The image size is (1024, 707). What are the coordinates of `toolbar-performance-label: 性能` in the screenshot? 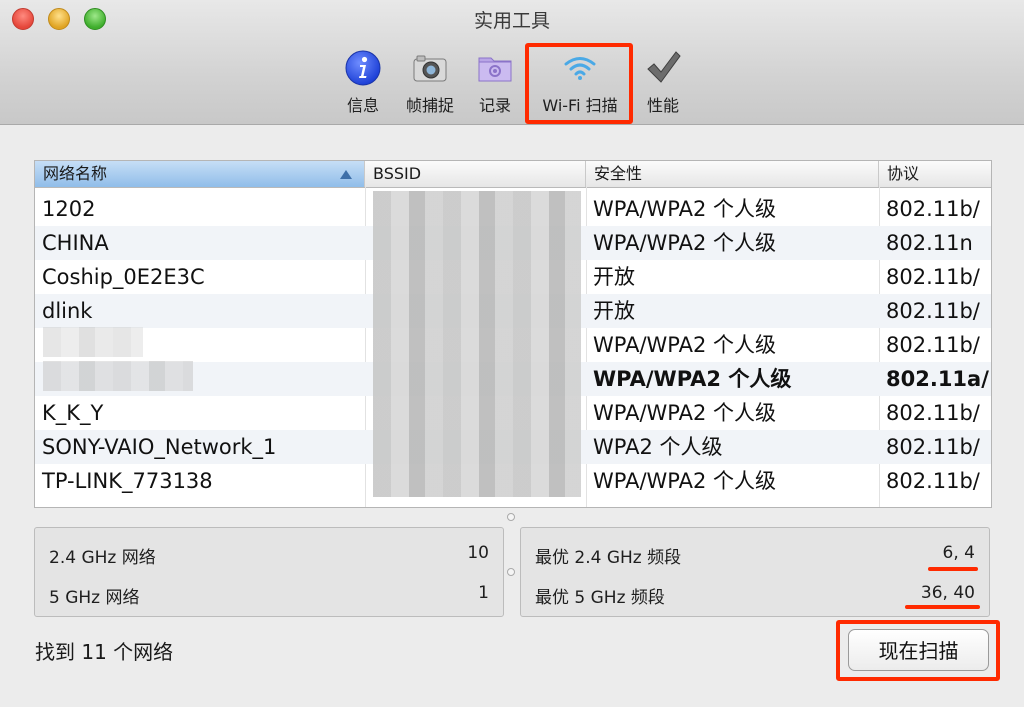 It's located at (662, 105).